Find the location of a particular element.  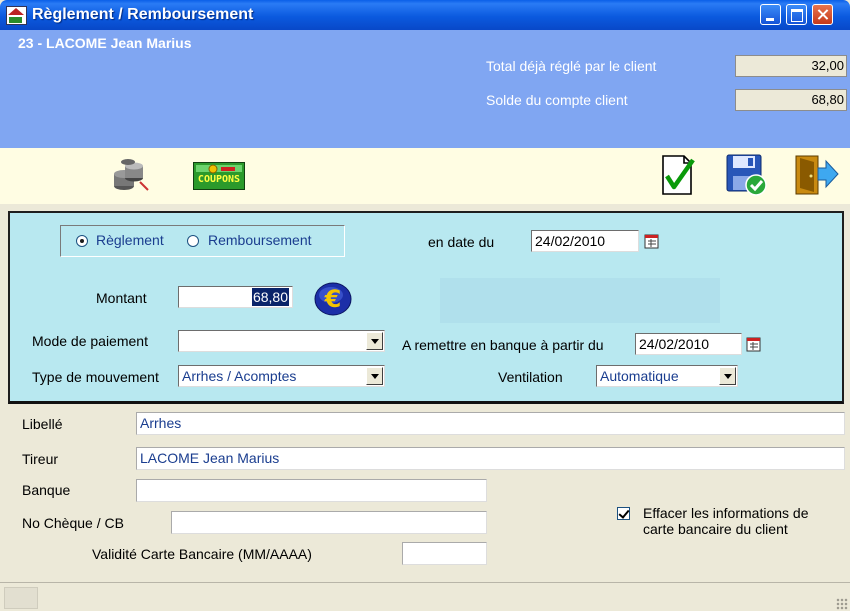

date-input: 24/02/2010 is located at coordinates (585, 241).